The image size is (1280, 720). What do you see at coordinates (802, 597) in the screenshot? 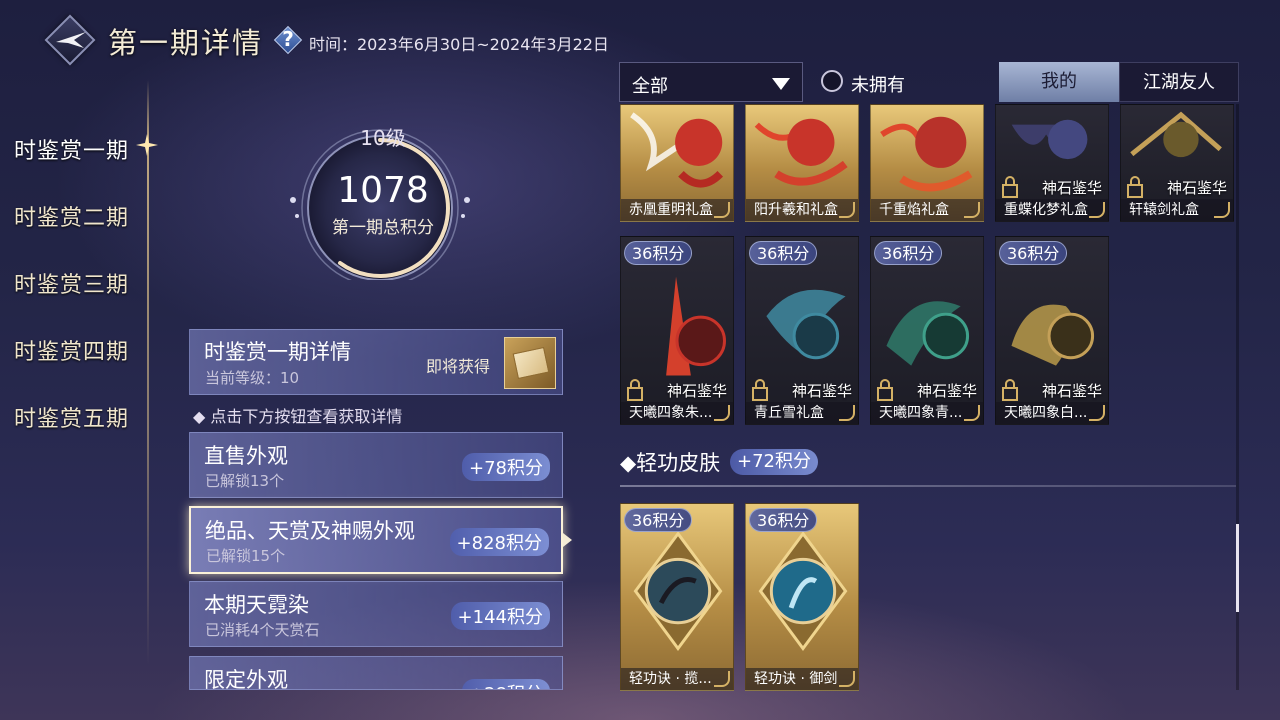
I see `item-card: 36积分 轻功诀 · 御剑` at bounding box center [802, 597].